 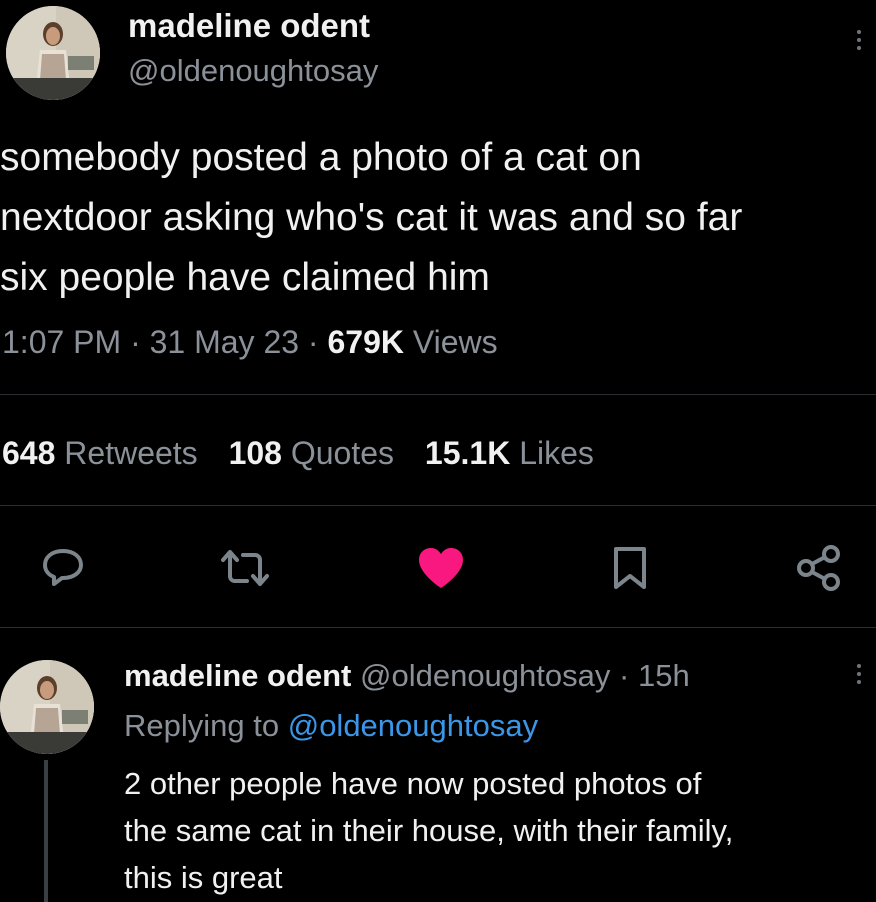 I want to click on tweet-text-line: six people have claimed him, so click(x=245, y=277).